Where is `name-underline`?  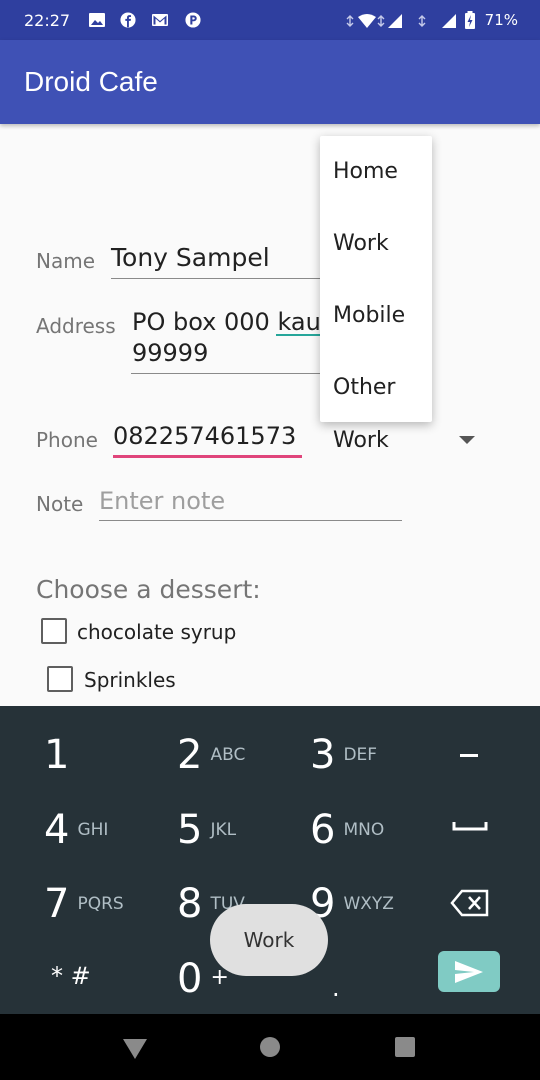 name-underline is located at coordinates (215, 278).